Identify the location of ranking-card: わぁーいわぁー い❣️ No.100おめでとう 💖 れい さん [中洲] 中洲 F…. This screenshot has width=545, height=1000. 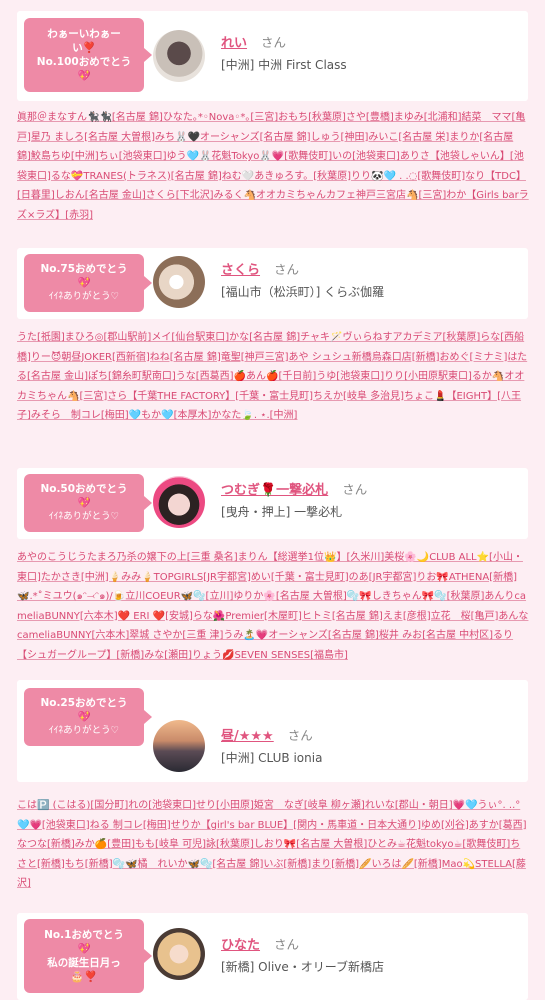
(272, 56).